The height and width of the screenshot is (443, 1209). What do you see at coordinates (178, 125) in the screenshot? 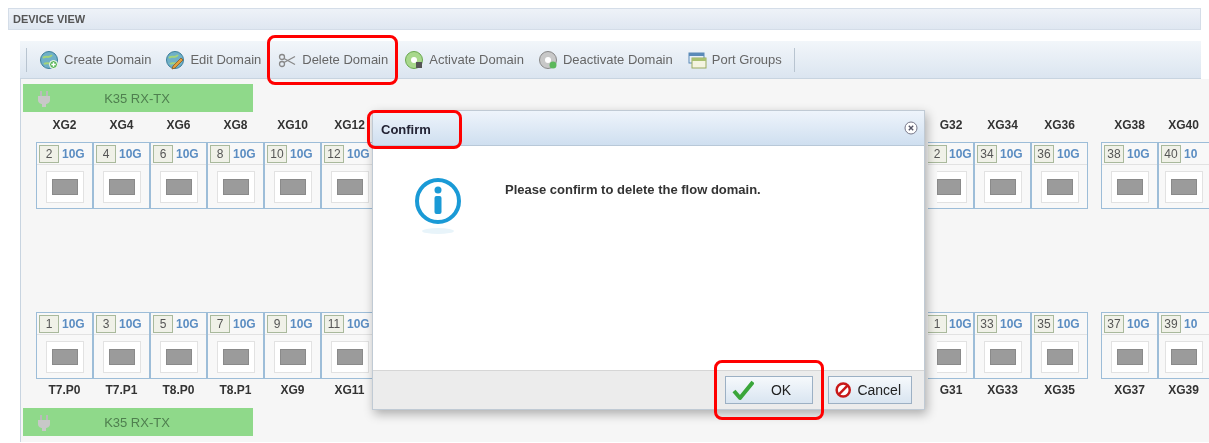
I see `port-label: XG6` at bounding box center [178, 125].